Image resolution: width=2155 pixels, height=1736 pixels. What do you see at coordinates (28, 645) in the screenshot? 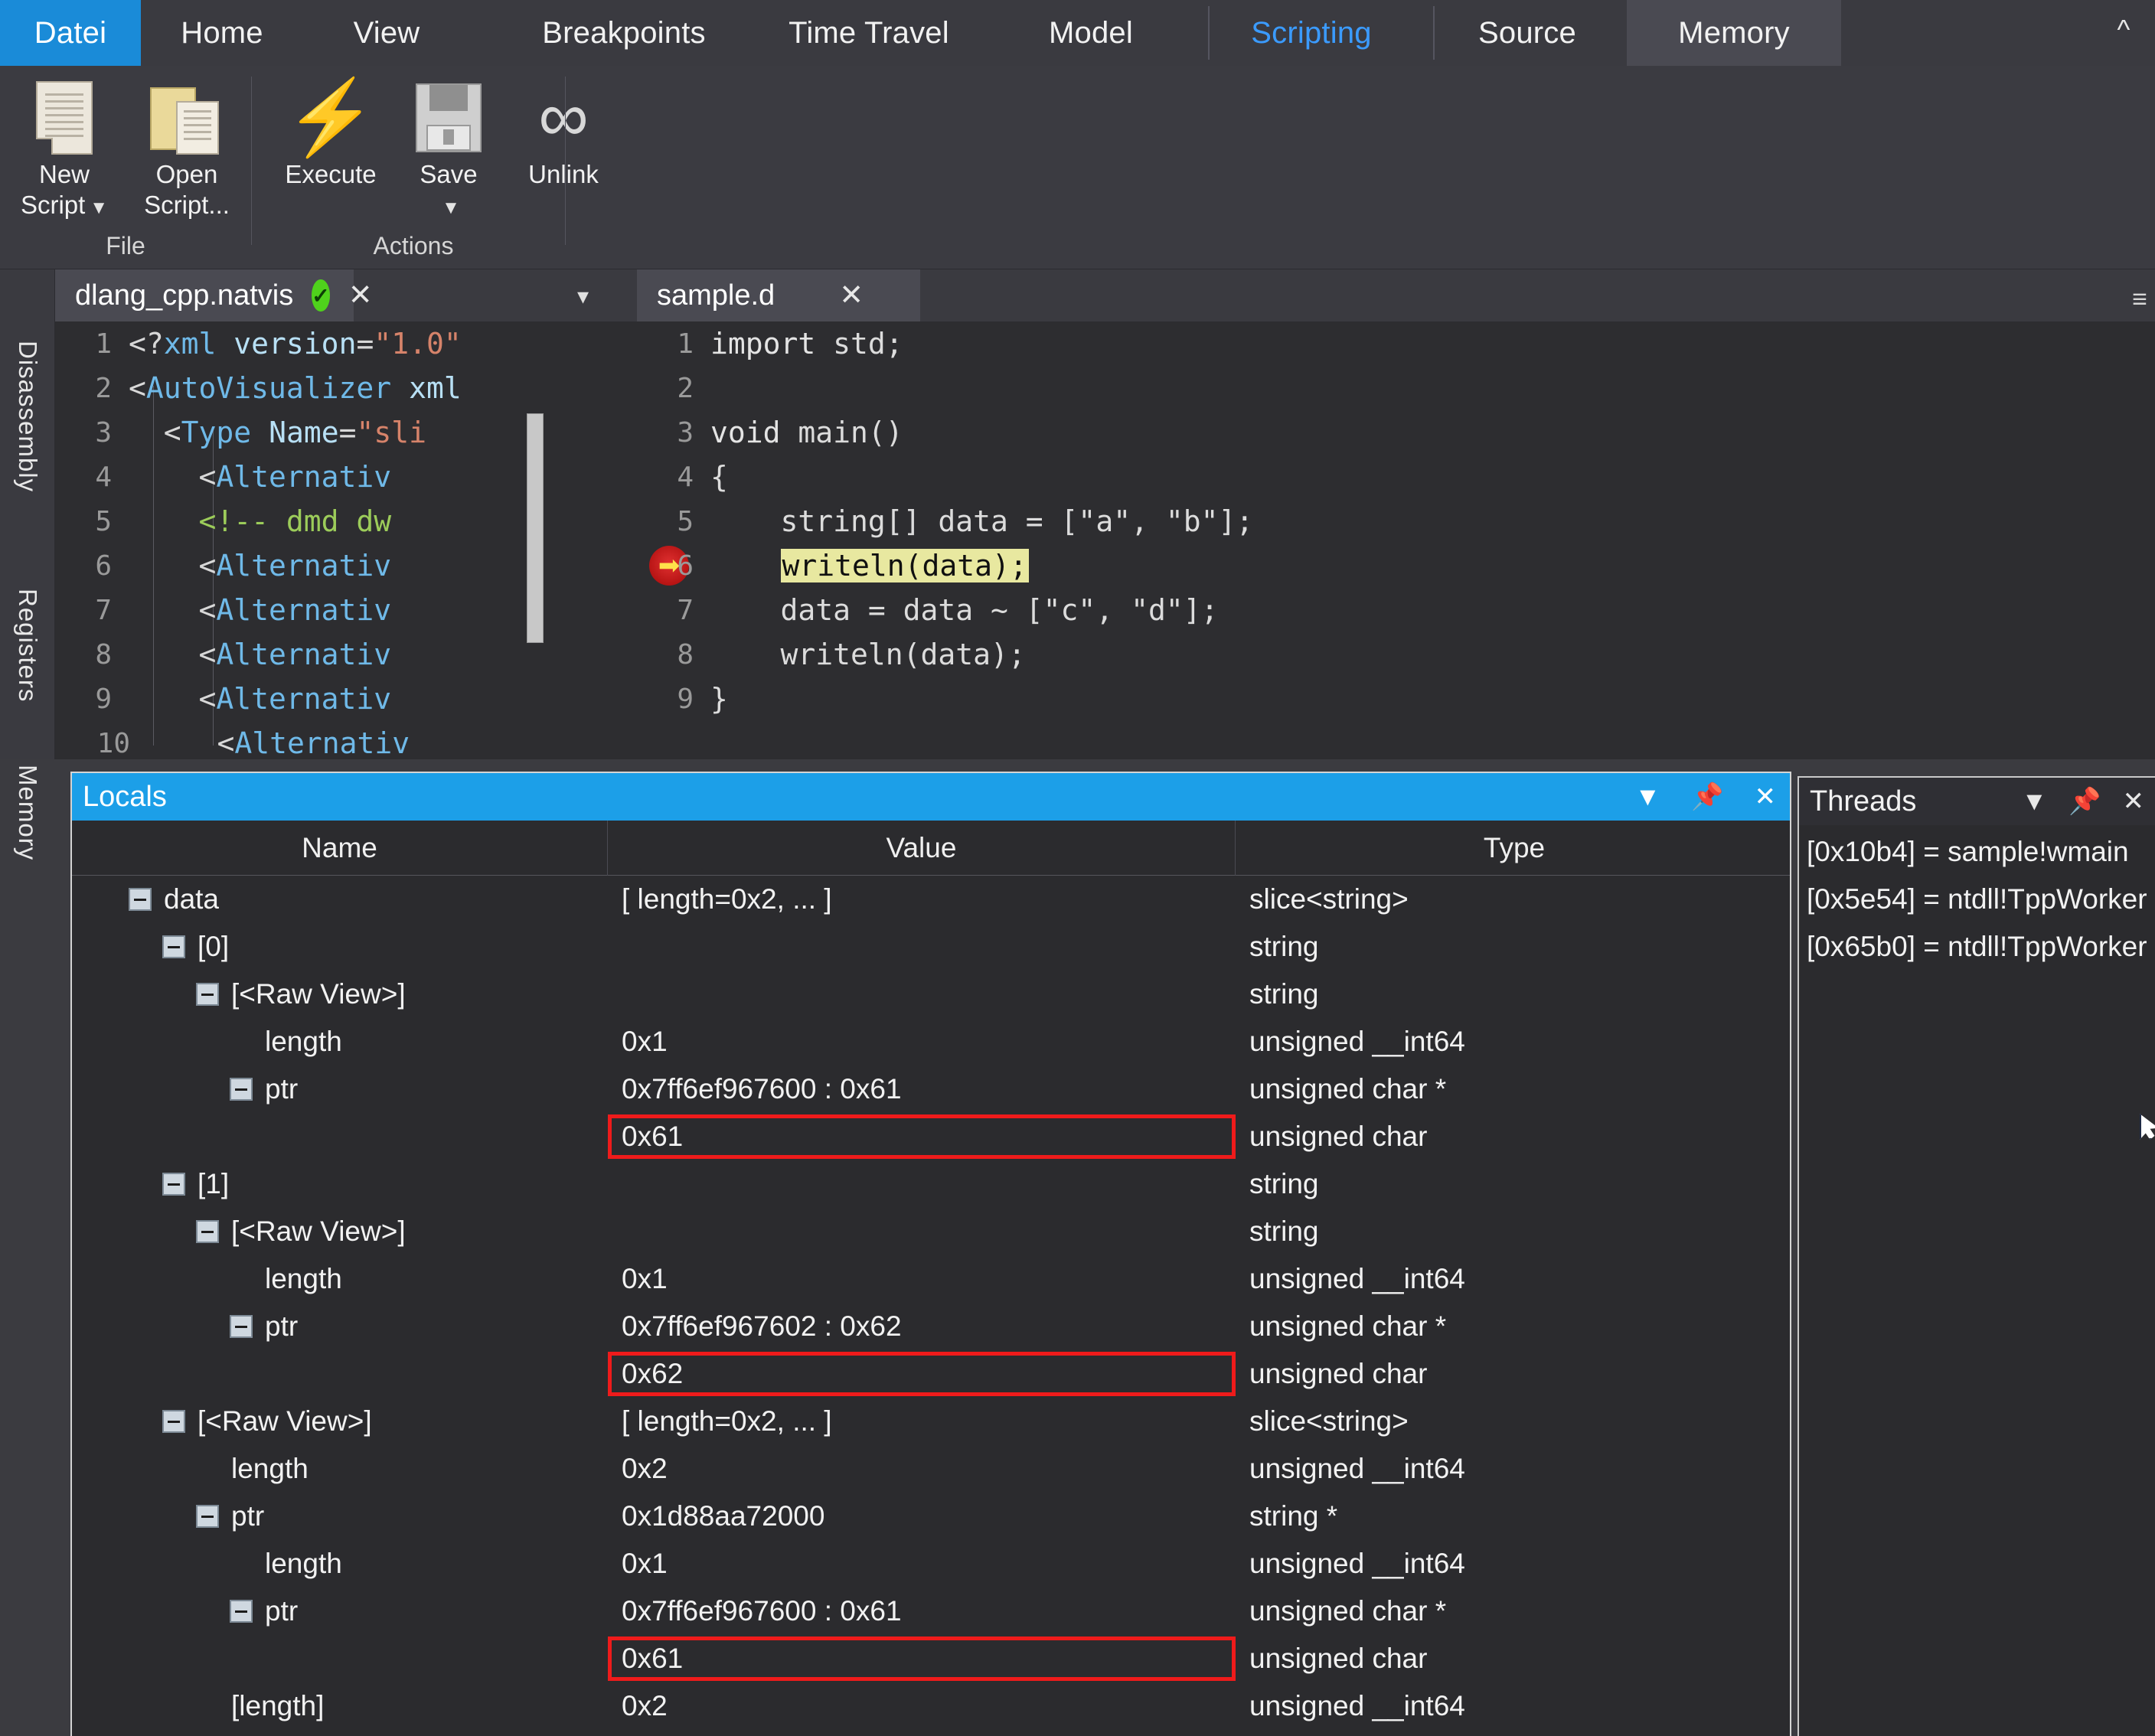
I see `sidebar-item-registers: Registers` at bounding box center [28, 645].